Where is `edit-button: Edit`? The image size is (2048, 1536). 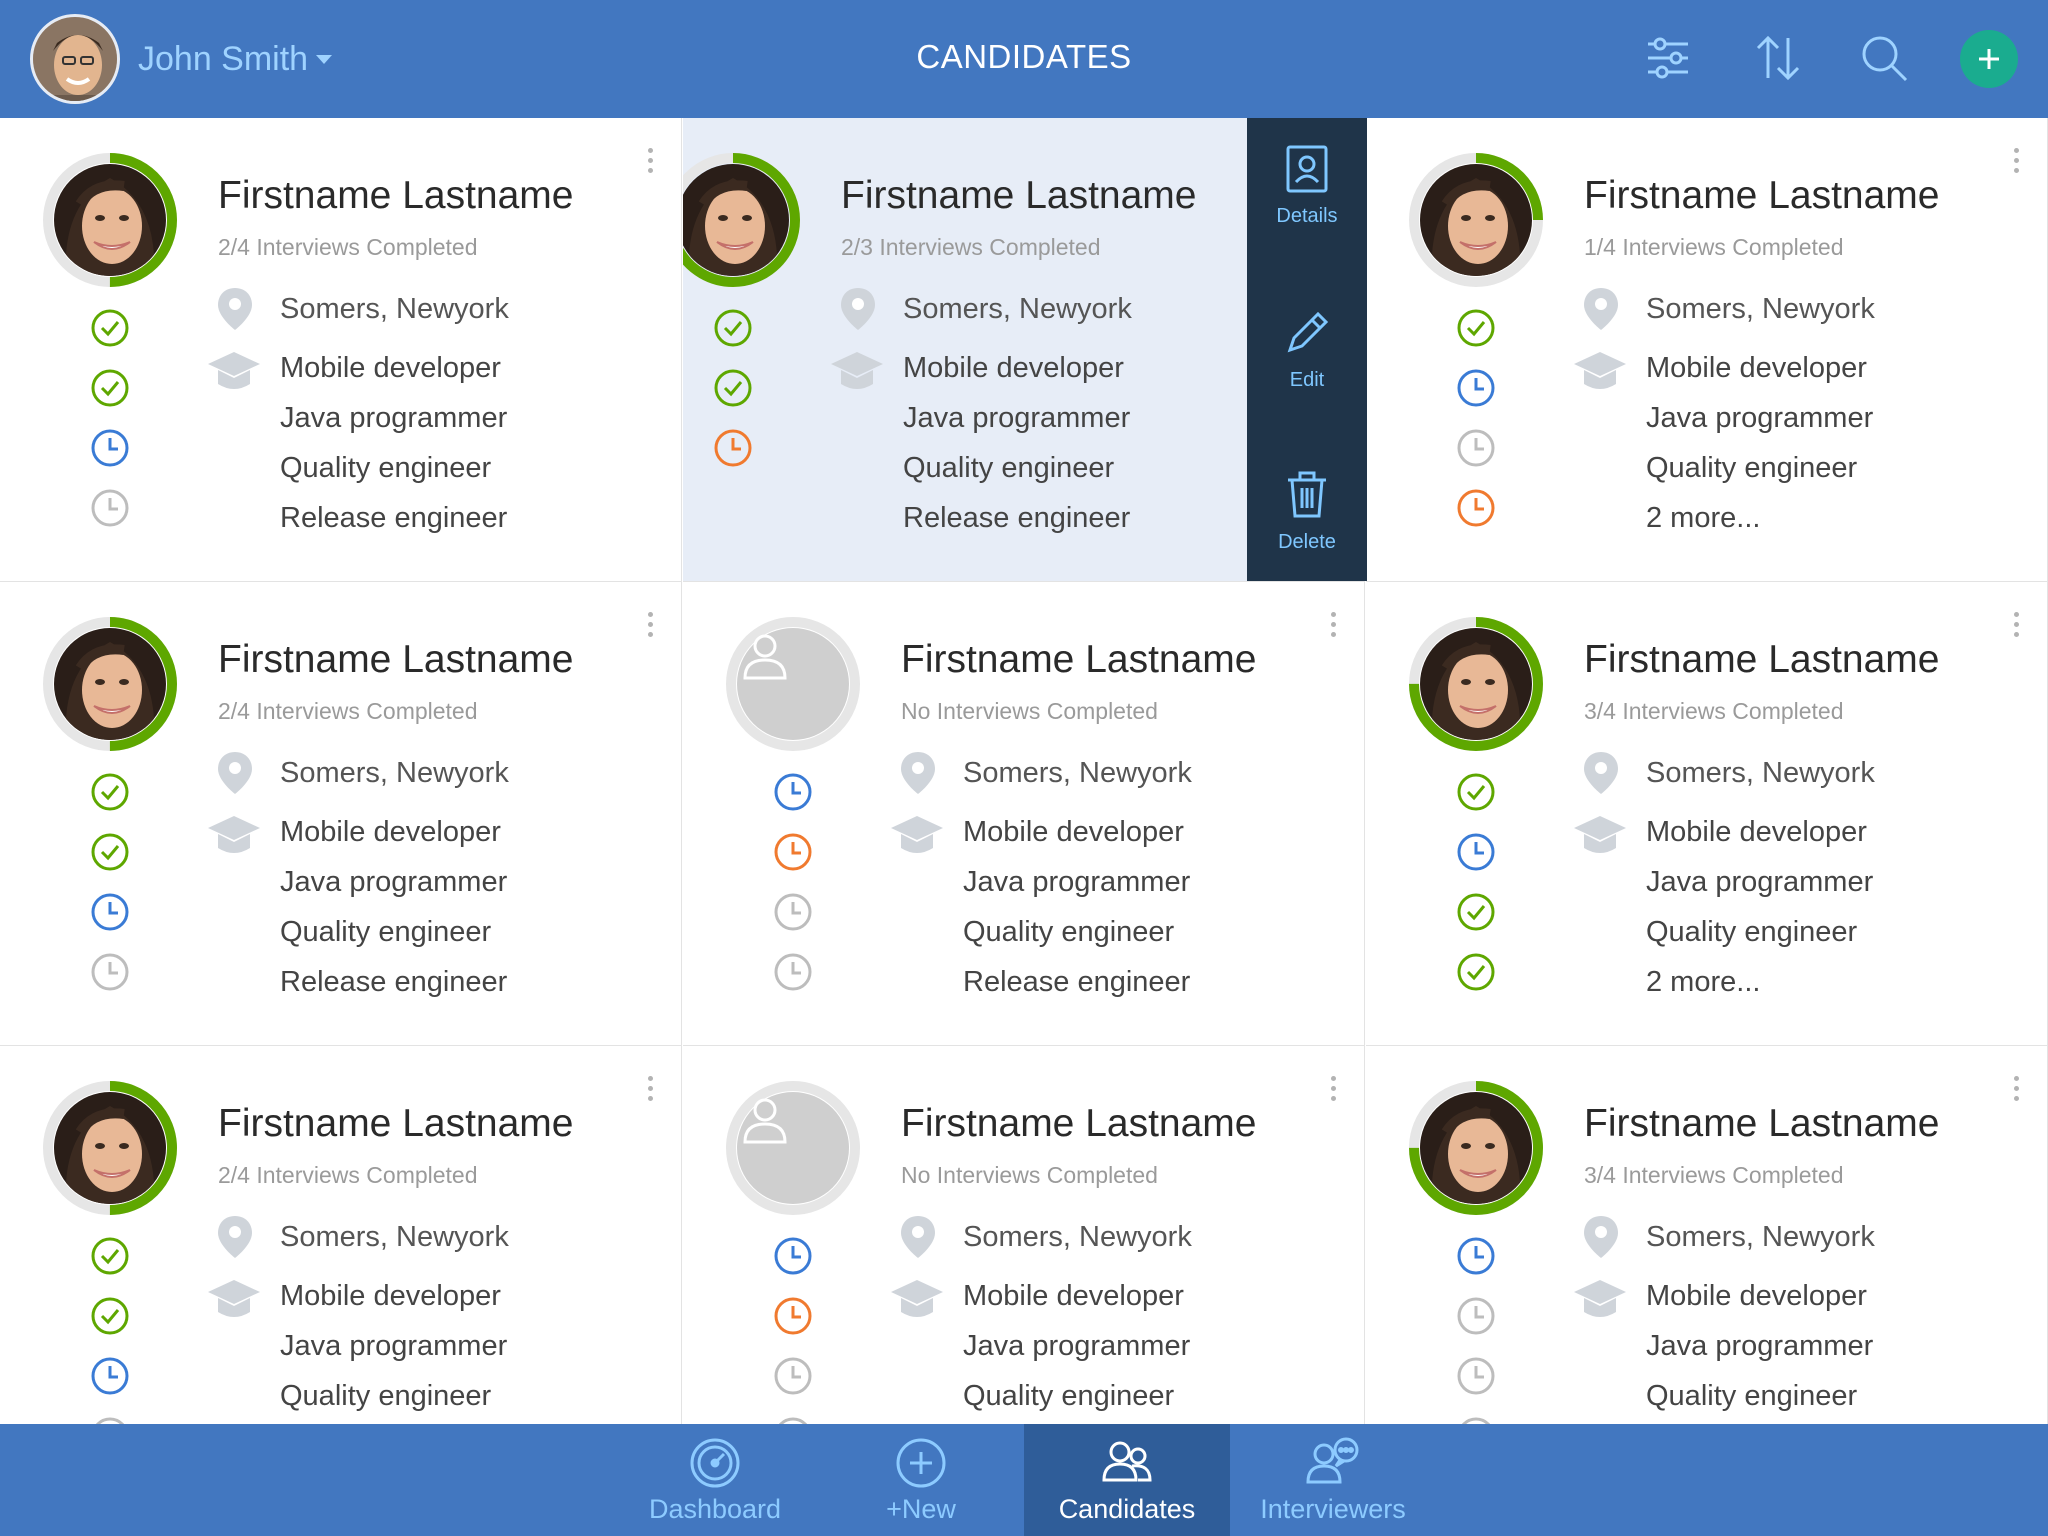
edit-button: Edit is located at coordinates (1307, 350).